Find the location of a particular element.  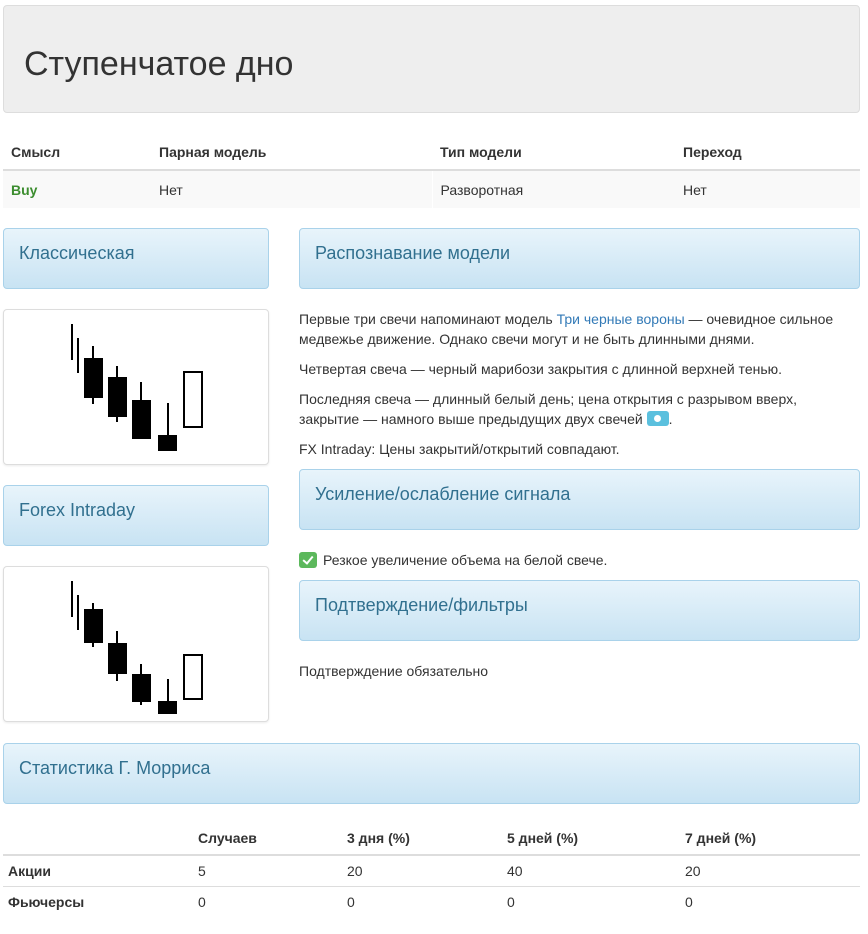

info-type-value: Разворотная is located at coordinates (553, 189).